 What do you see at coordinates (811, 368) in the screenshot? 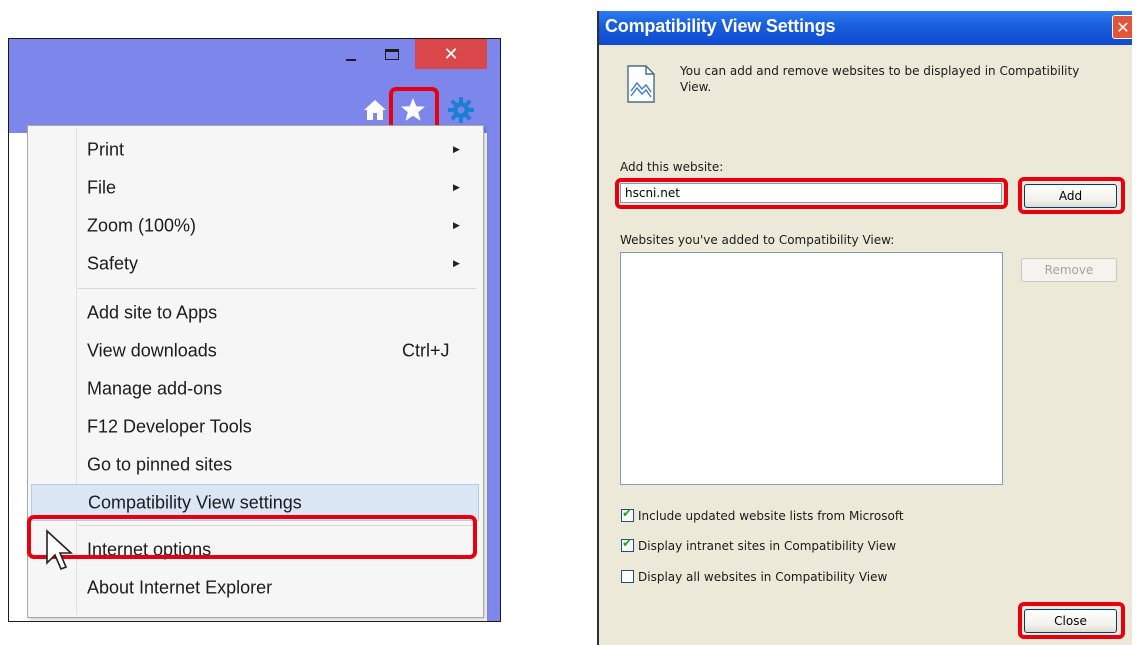
I see `websites-listbox` at bounding box center [811, 368].